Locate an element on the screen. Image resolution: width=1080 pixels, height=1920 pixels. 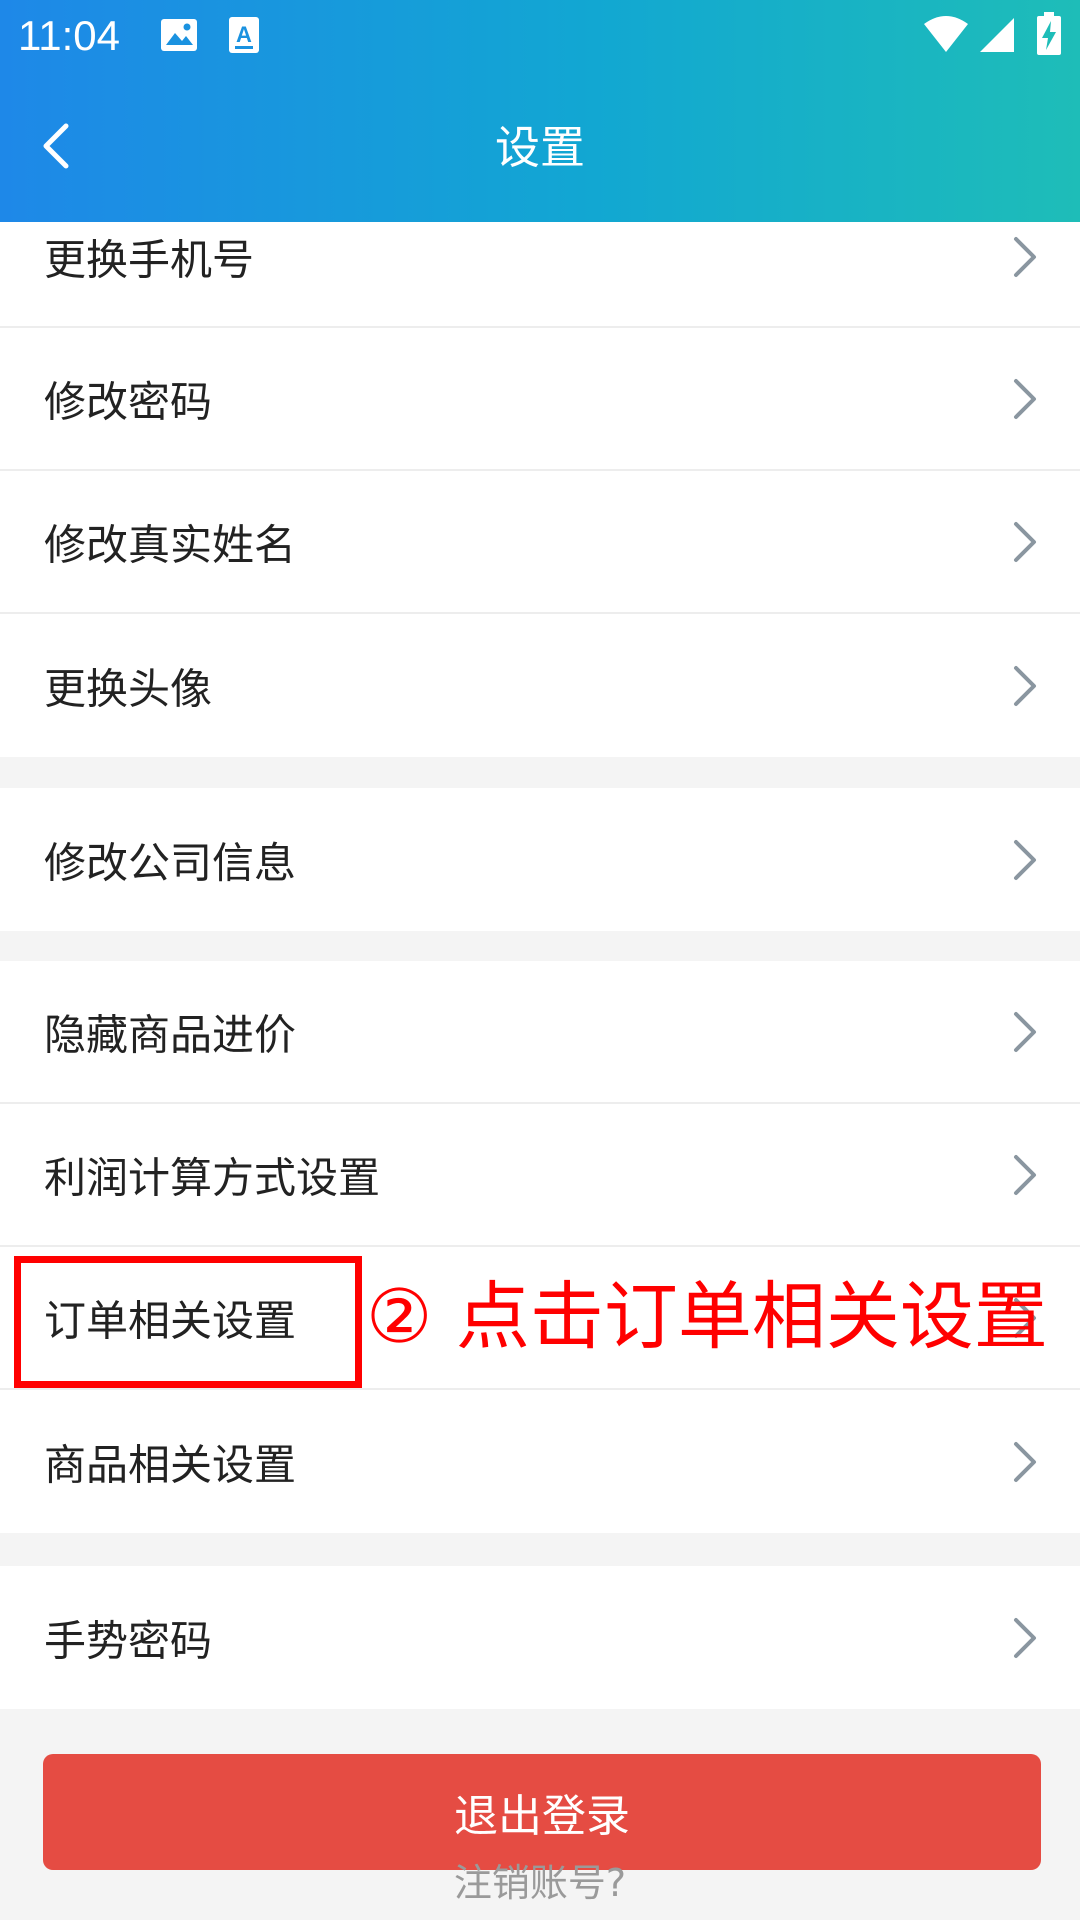
settings-item-change-password: 修改密码 is located at coordinates (540, 399).